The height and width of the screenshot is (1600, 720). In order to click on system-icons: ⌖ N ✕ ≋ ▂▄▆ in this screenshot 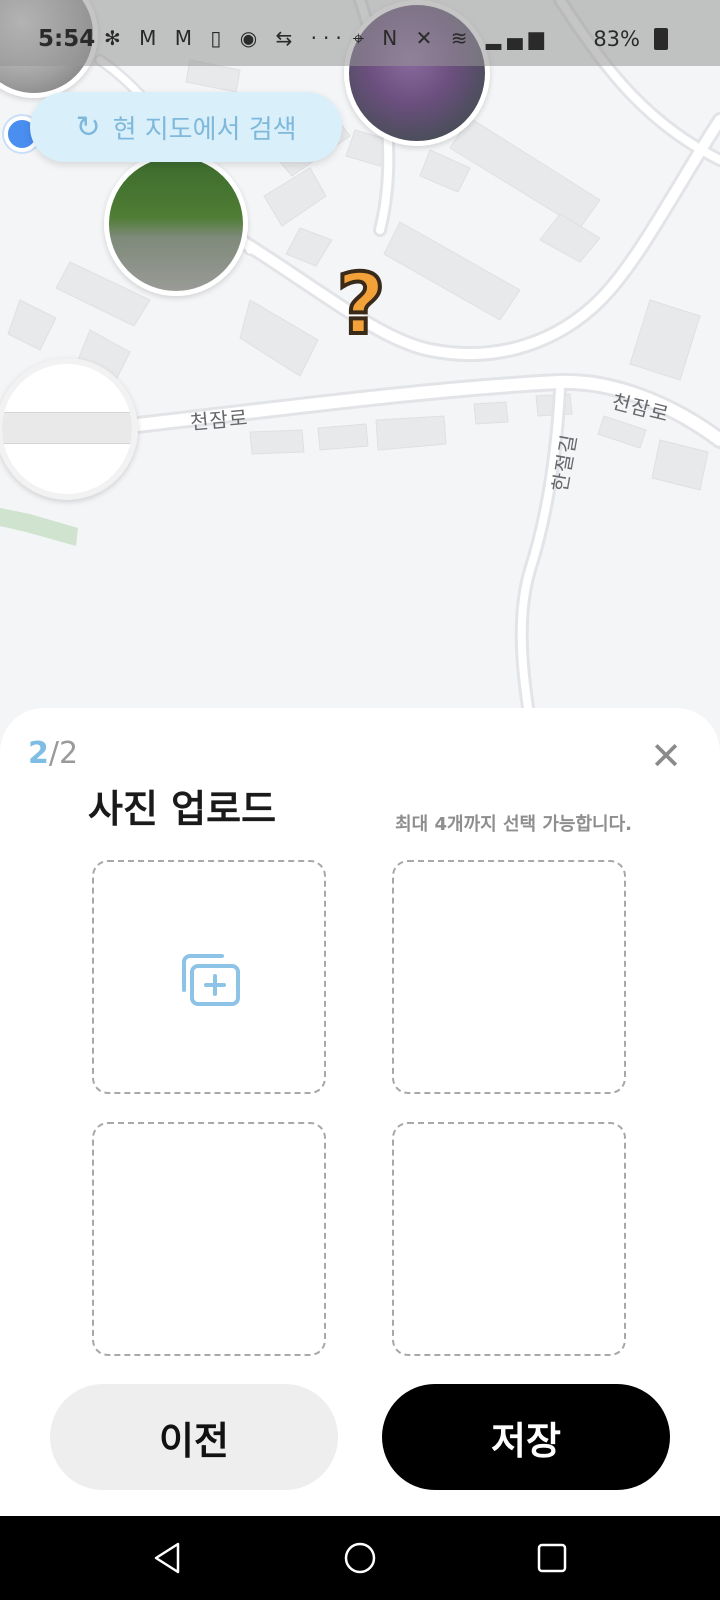, I will do `click(451, 38)`.